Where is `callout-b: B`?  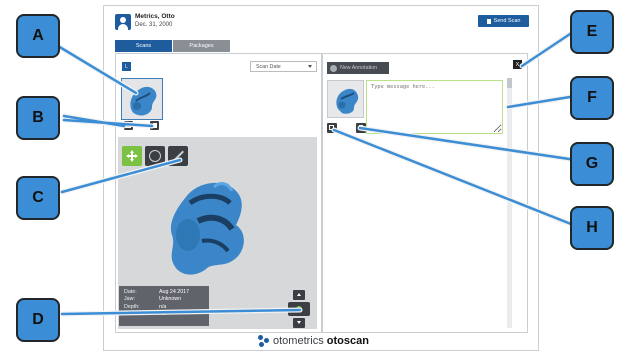 callout-b: B is located at coordinates (38, 118).